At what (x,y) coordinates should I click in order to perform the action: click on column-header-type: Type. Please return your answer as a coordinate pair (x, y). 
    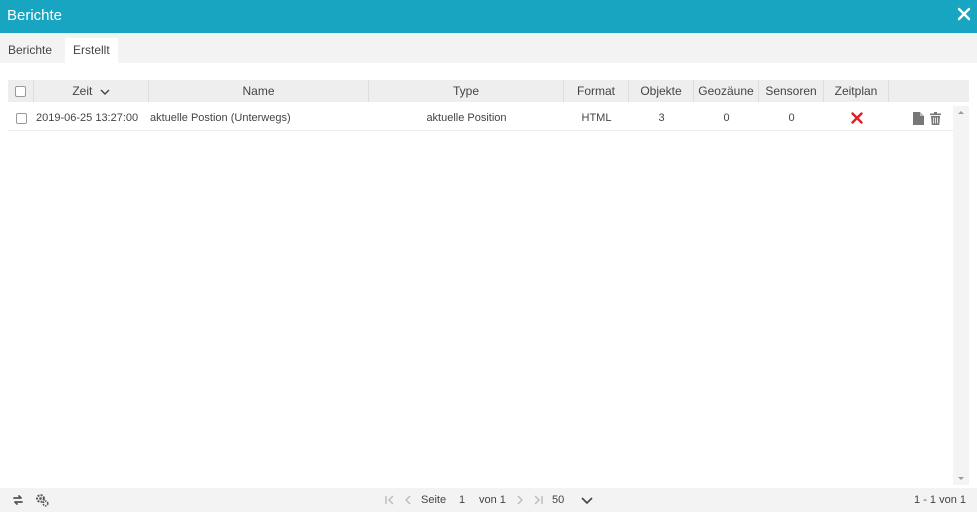
    Looking at the image, I should click on (466, 91).